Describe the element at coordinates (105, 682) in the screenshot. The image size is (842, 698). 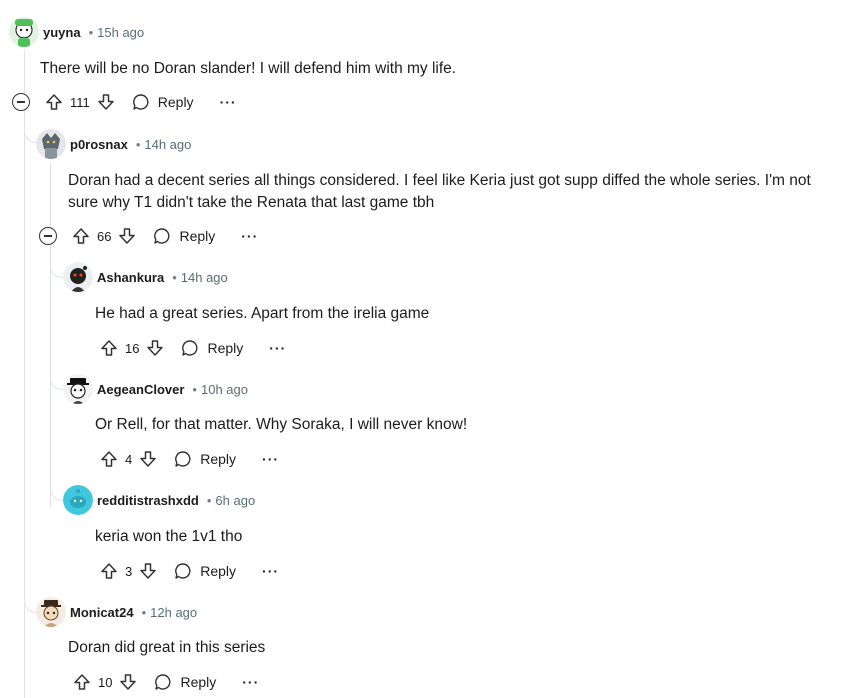
I see `vote-score: 10` at that location.